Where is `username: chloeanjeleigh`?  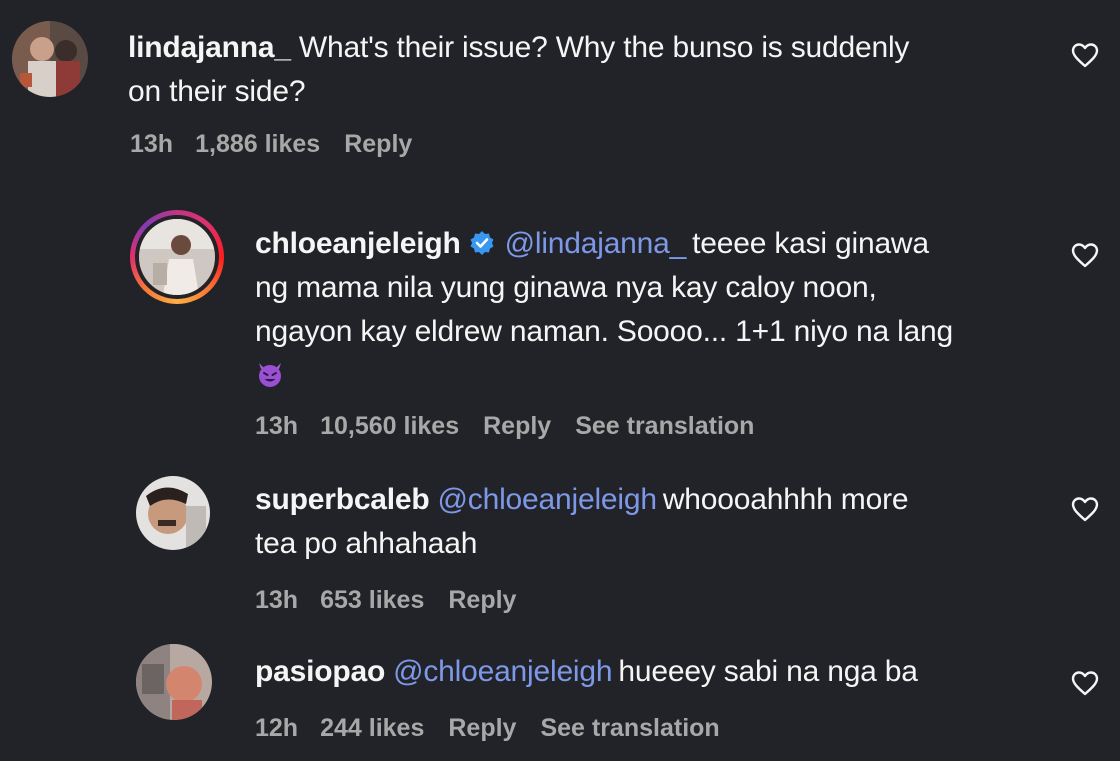 username: chloeanjeleigh is located at coordinates (358, 243).